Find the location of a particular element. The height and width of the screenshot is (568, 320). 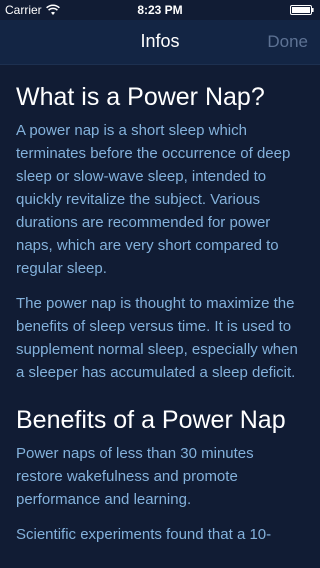

status-time: 8:23 PM is located at coordinates (160, 10).